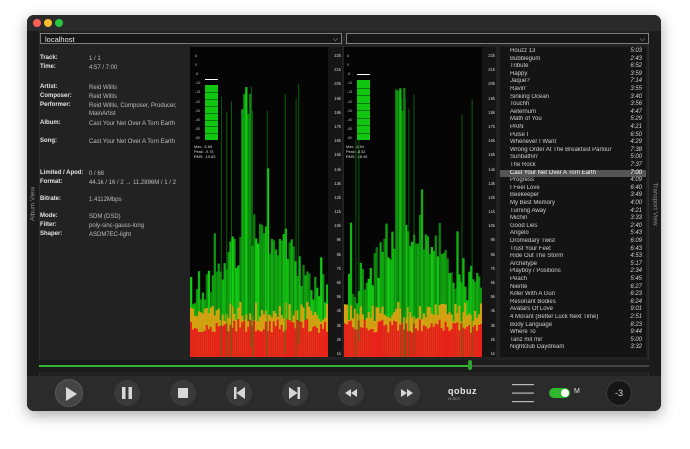  What do you see at coordinates (573, 113) in the screenshot?
I see `playlist-item: Aeternum 4:47` at bounding box center [573, 113].